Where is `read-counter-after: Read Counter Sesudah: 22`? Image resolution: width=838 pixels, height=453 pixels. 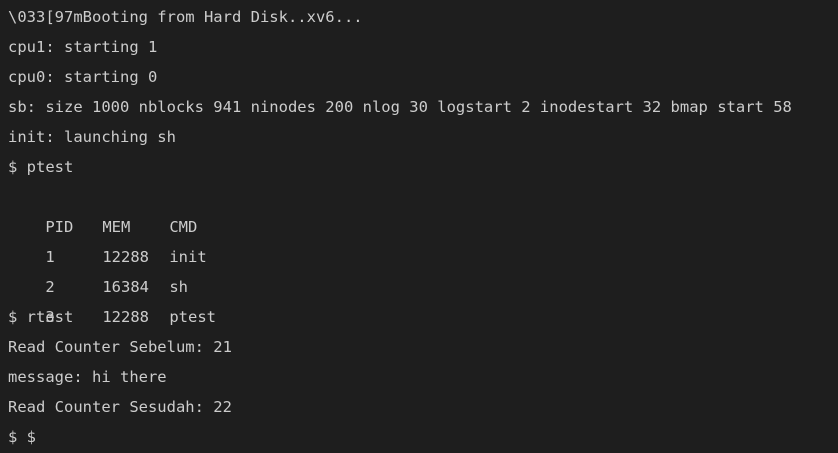
read-counter-after: Read Counter Sesudah: 22 is located at coordinates (120, 407).